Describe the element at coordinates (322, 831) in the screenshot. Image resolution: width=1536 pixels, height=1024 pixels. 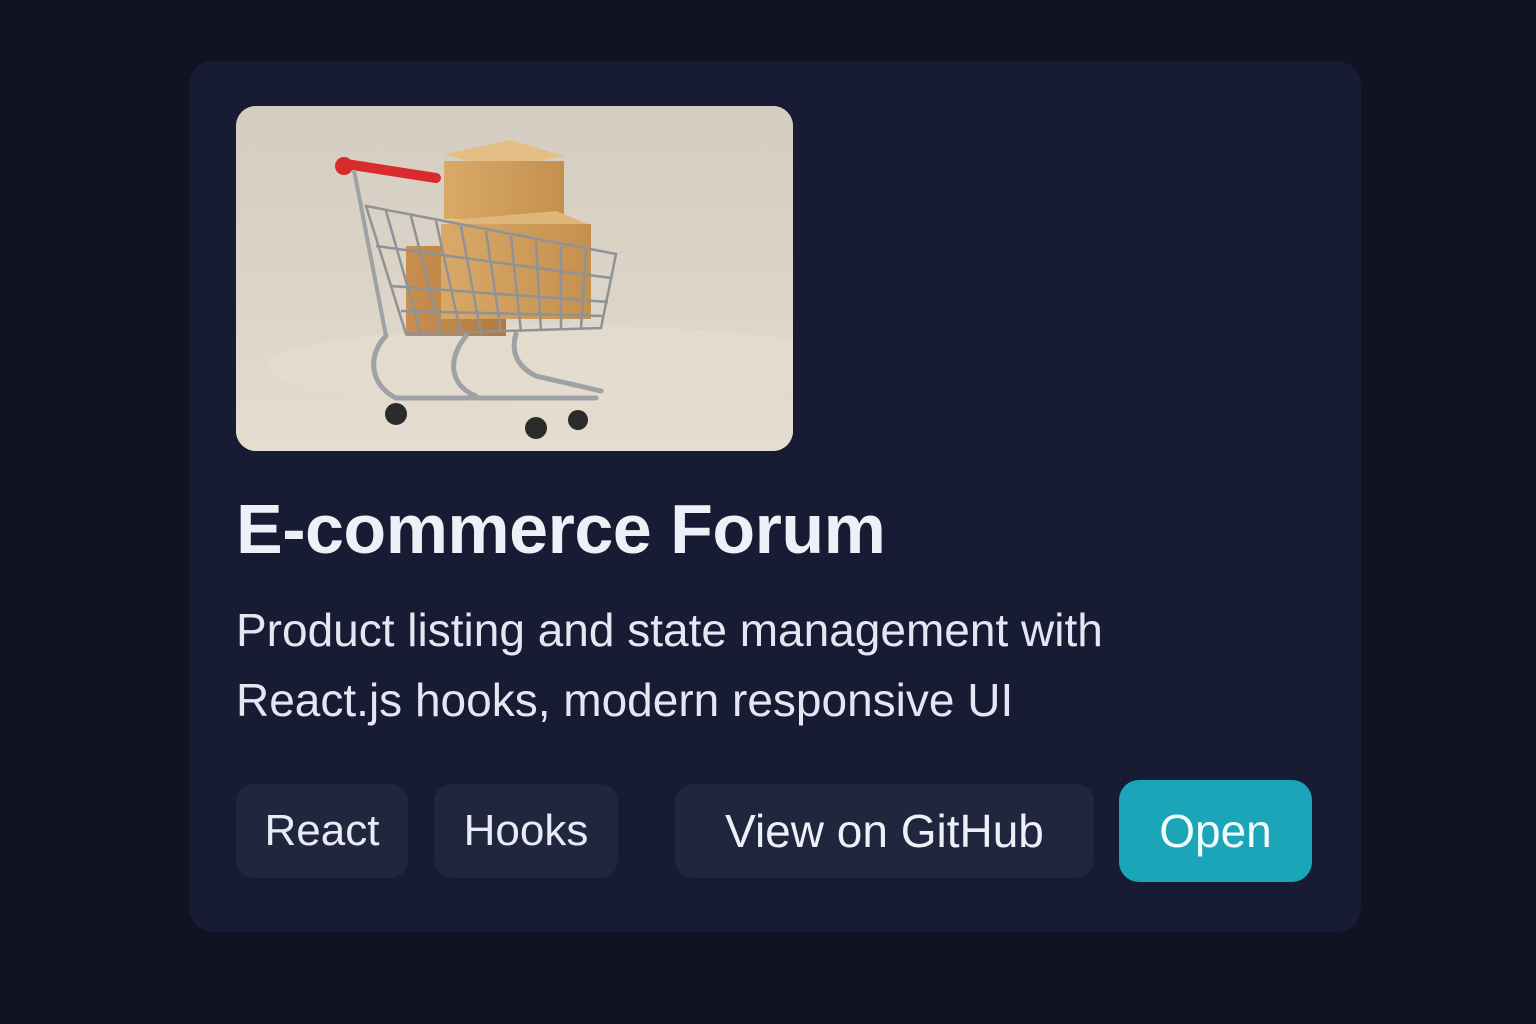
I see `tag-react: React` at that location.